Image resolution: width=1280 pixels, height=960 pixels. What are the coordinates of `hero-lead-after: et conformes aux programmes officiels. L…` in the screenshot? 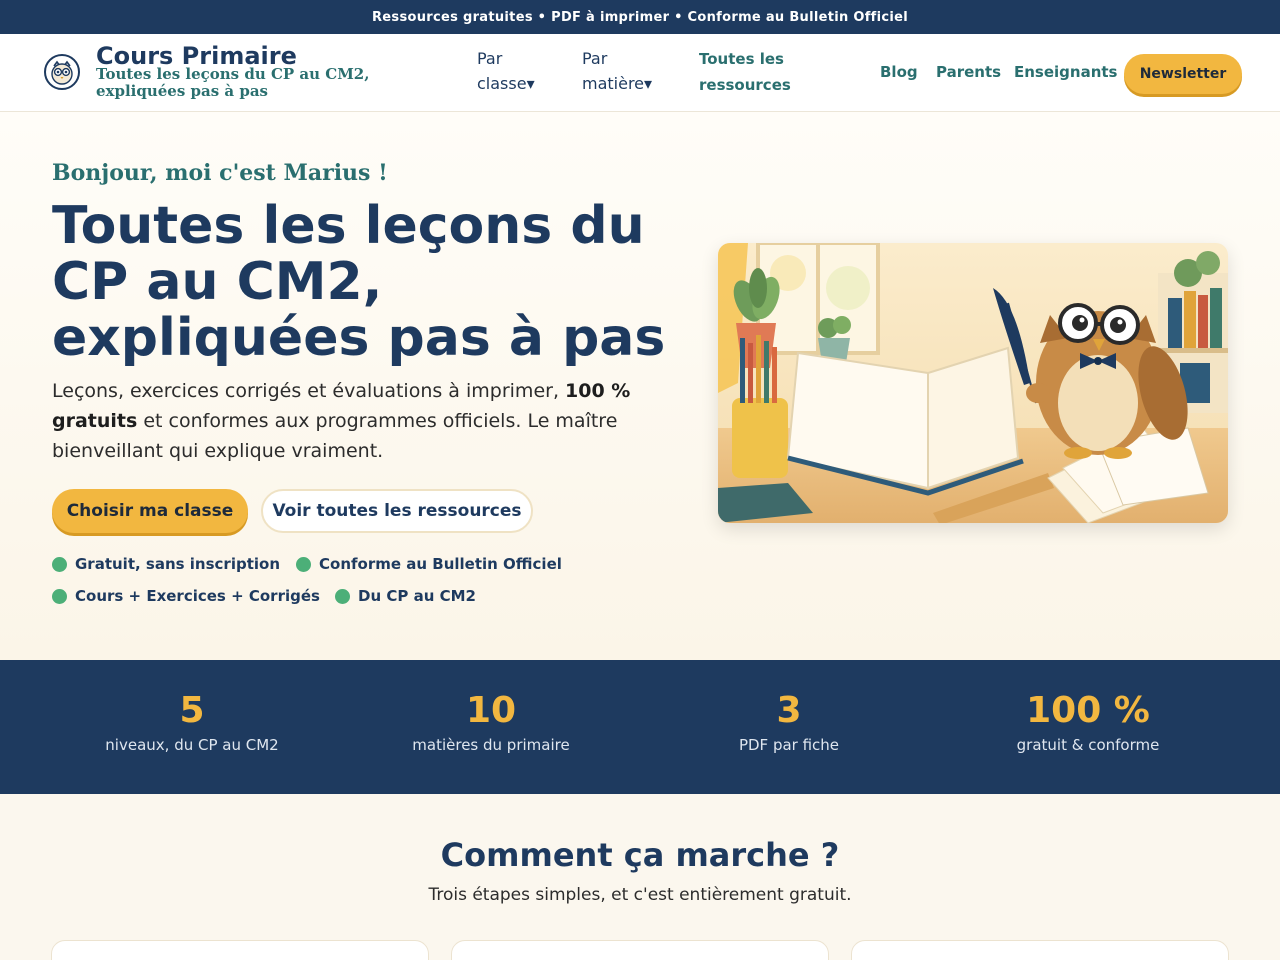 It's located at (335, 436).